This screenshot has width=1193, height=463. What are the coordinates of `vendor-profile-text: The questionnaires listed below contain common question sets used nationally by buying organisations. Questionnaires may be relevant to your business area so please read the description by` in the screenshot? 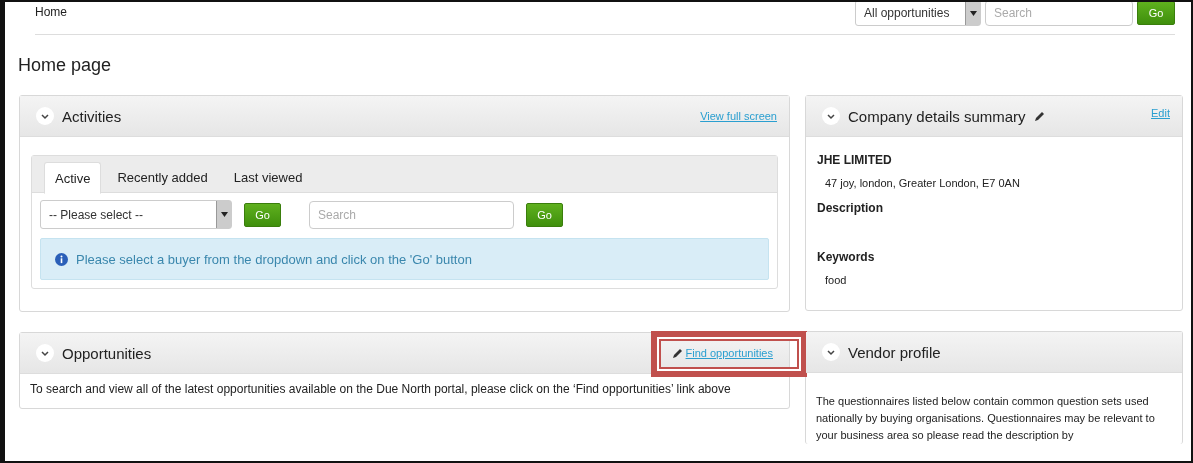 It's located at (986, 418).